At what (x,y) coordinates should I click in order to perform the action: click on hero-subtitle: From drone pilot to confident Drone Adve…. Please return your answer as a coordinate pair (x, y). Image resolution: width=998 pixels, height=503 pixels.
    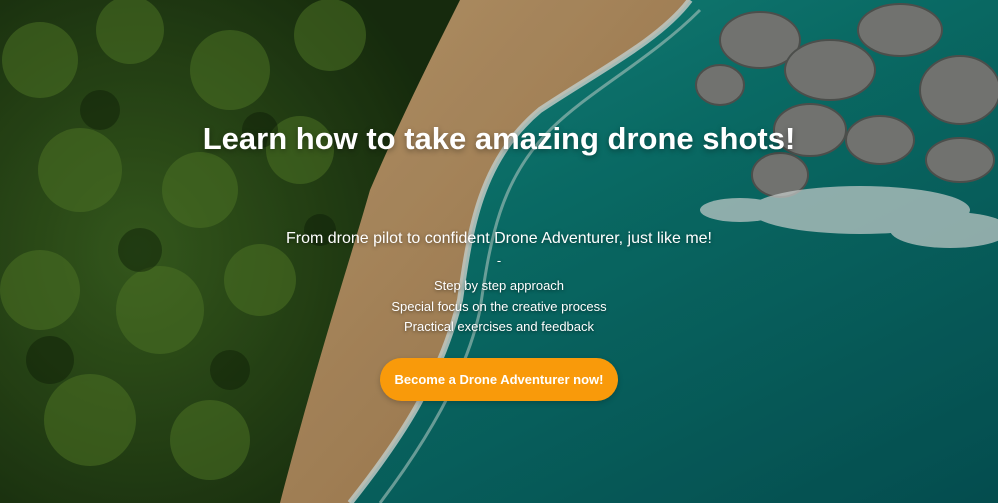
    Looking at the image, I should click on (499, 238).